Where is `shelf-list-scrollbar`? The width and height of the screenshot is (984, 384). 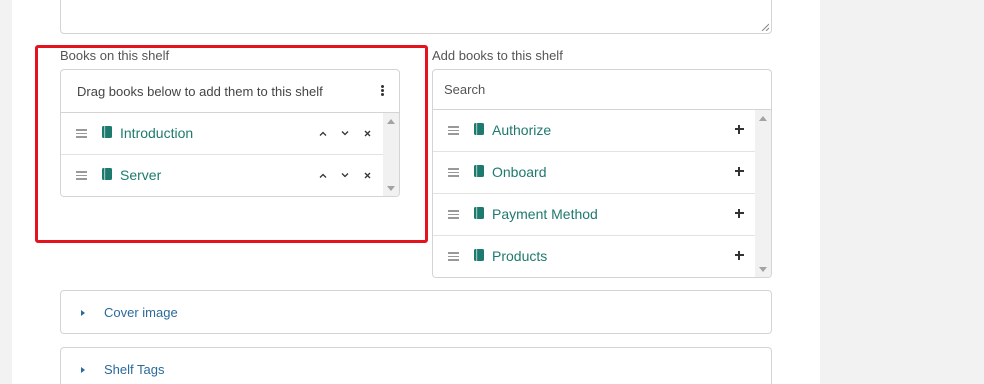
shelf-list-scrollbar is located at coordinates (391, 154).